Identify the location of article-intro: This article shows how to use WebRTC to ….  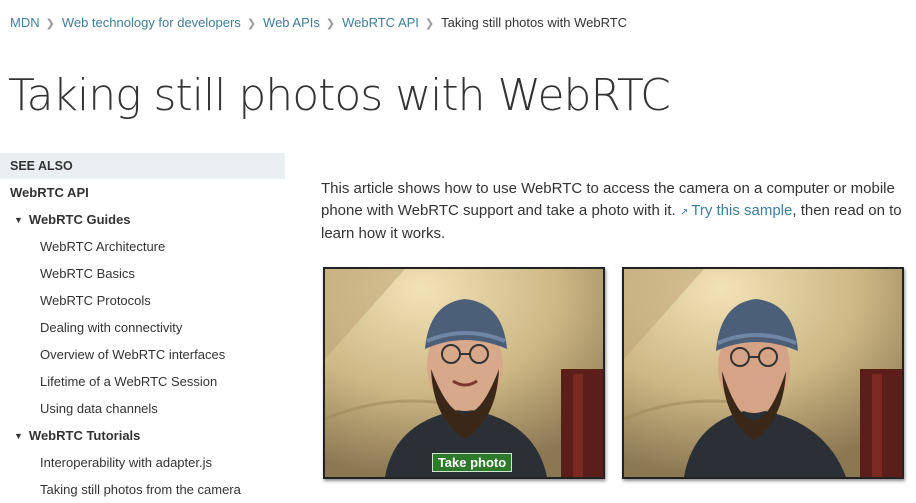
(613, 211).